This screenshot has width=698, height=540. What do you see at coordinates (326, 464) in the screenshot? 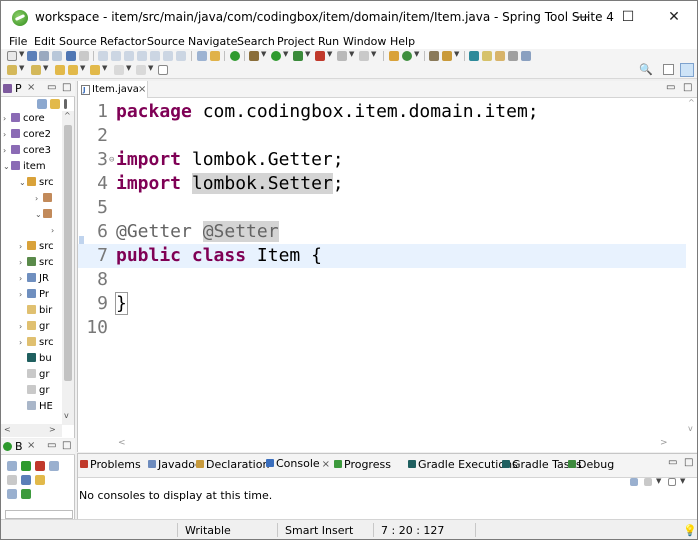
I see `close-icon: ×` at bounding box center [326, 464].